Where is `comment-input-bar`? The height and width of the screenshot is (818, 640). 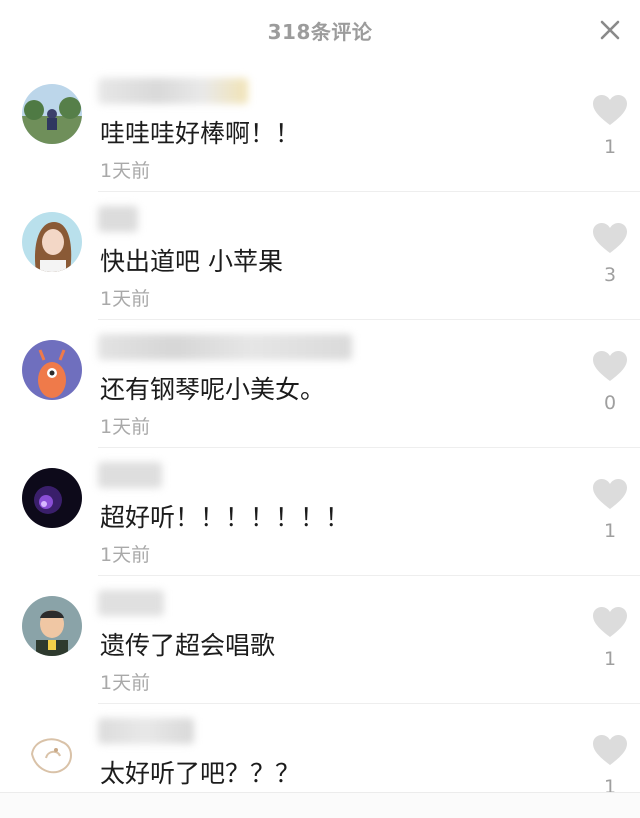 comment-input-bar is located at coordinates (320, 805).